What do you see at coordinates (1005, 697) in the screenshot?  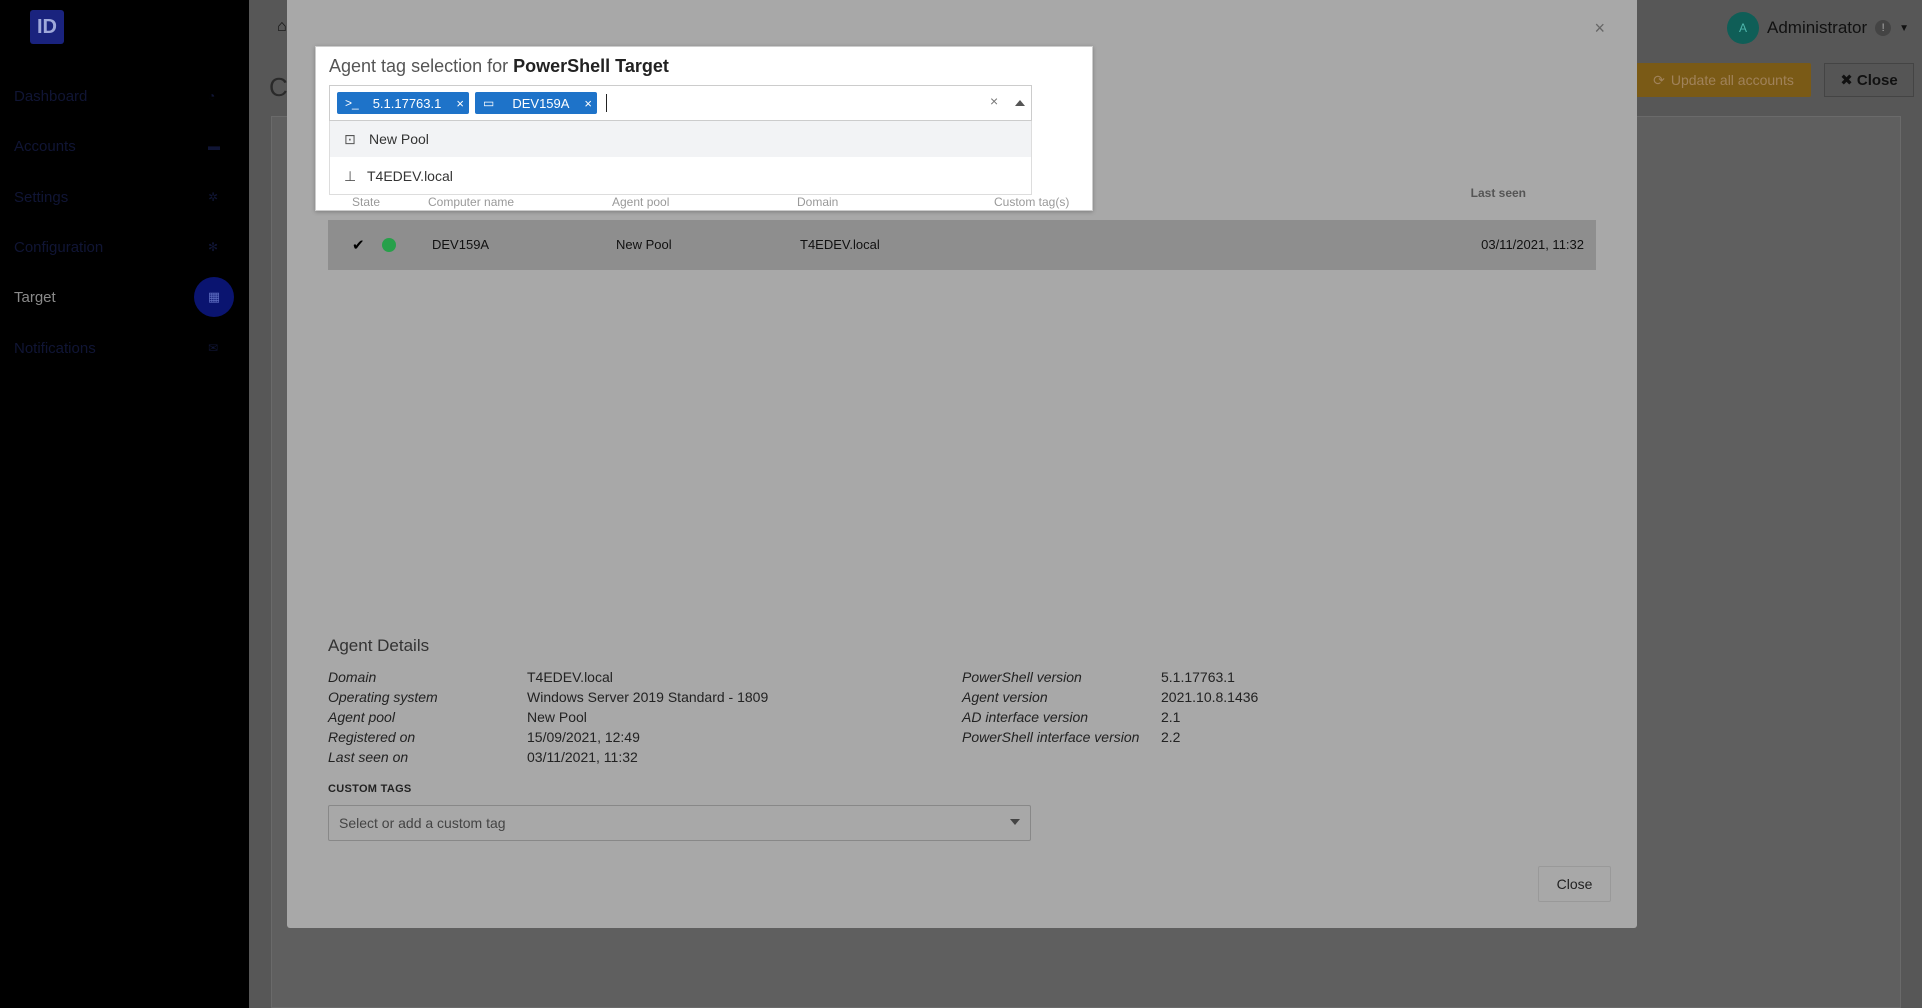 I see `detail-label: Agent version` at bounding box center [1005, 697].